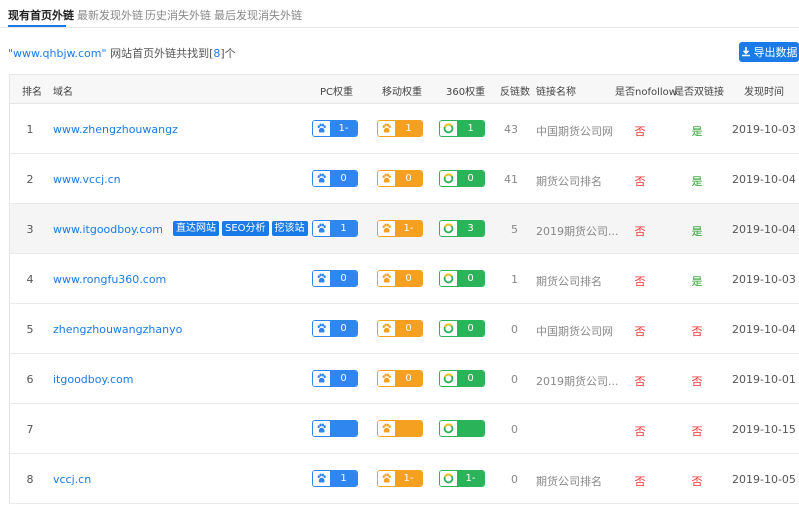 This screenshot has width=799, height=509. Describe the element at coordinates (30, 479) in the screenshot. I see `rank-cell: 8` at that location.